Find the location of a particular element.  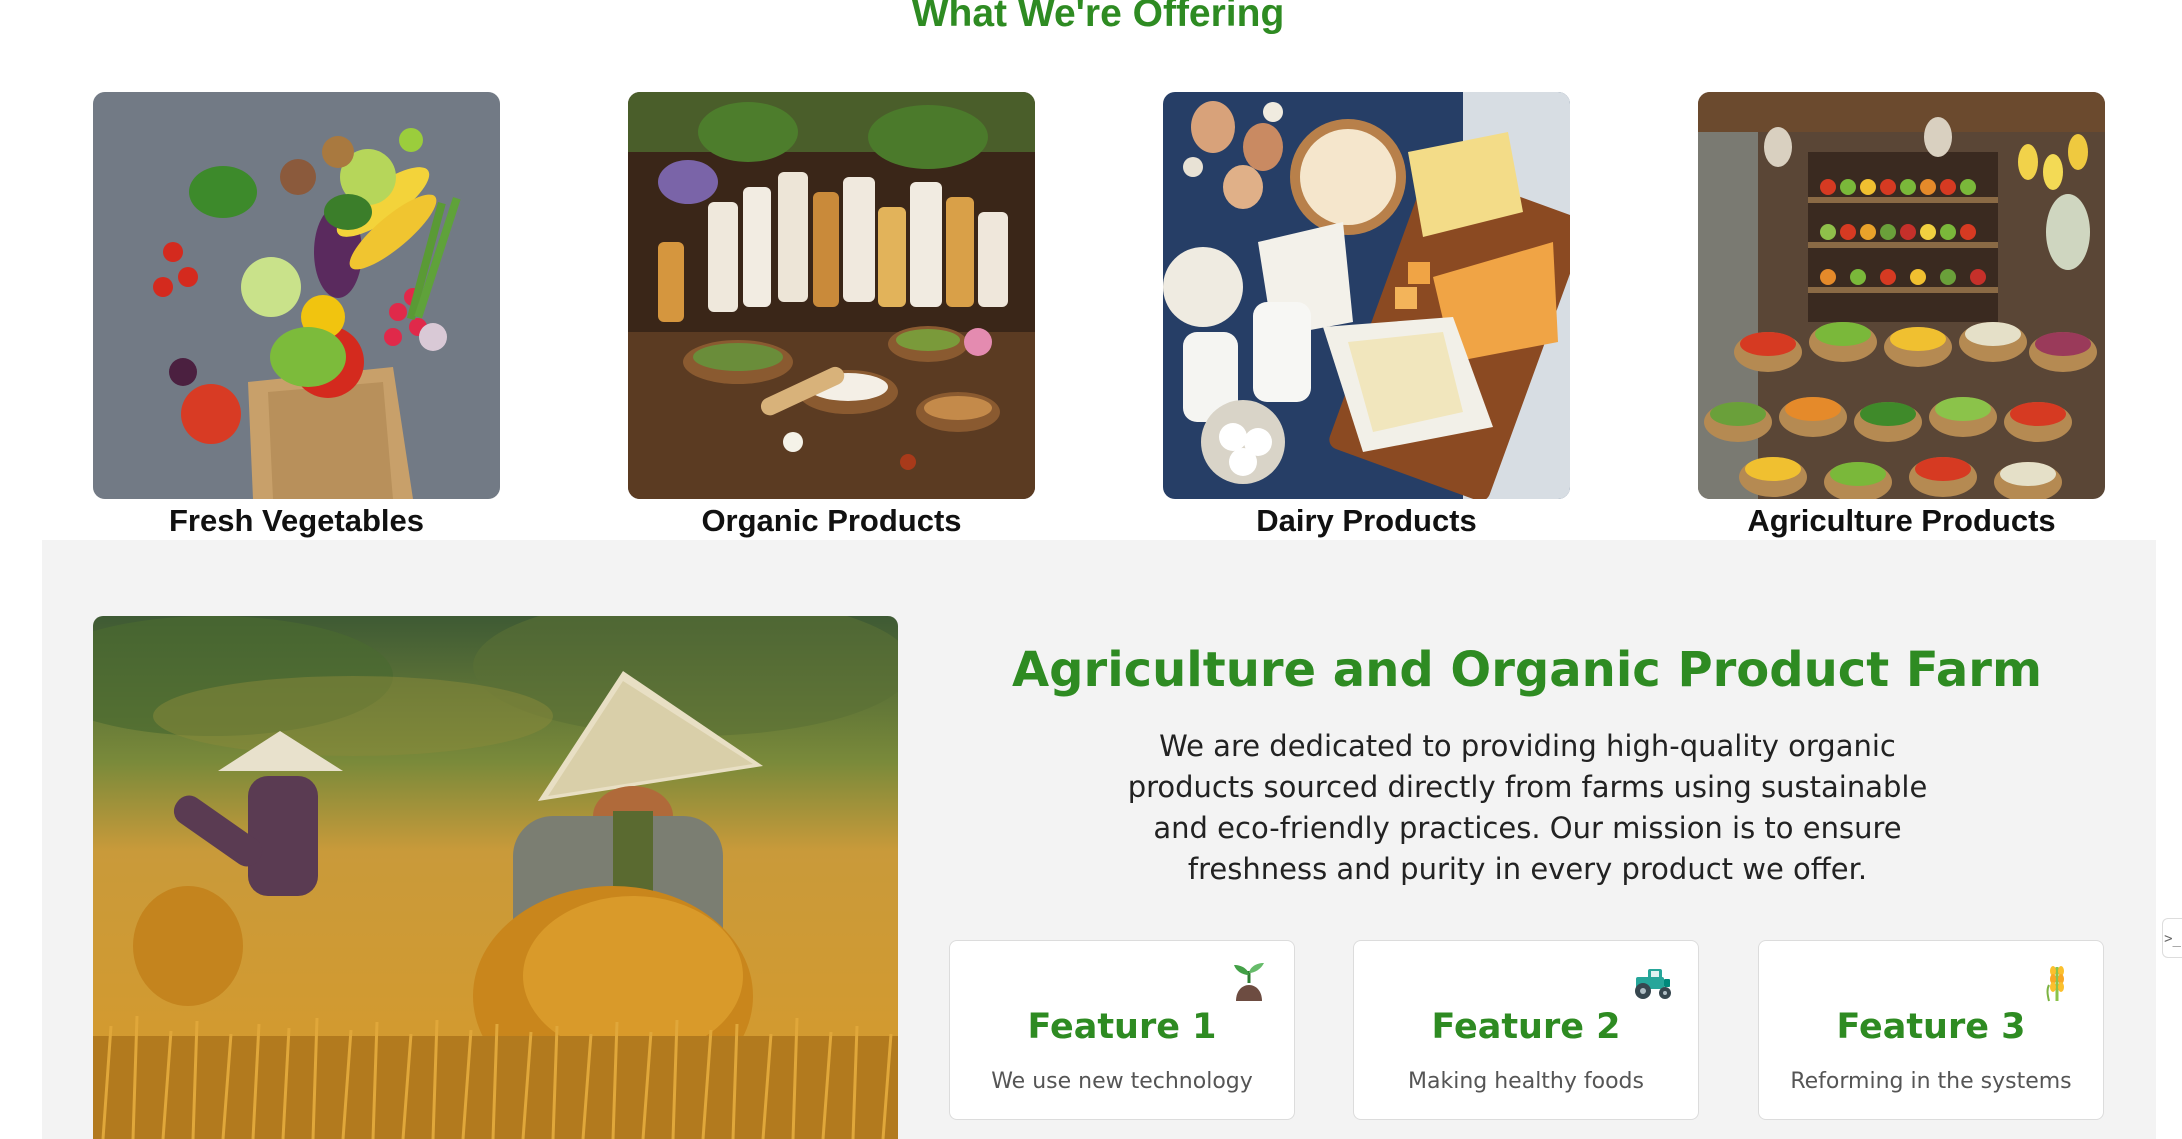

offering-card-fresh-vegetables: Fresh Vegetables is located at coordinates (296, 315).